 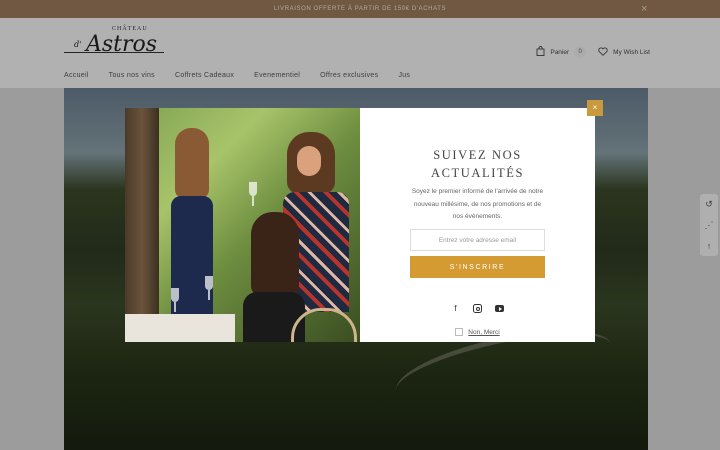 What do you see at coordinates (309, 161) in the screenshot?
I see `photo-face` at bounding box center [309, 161].